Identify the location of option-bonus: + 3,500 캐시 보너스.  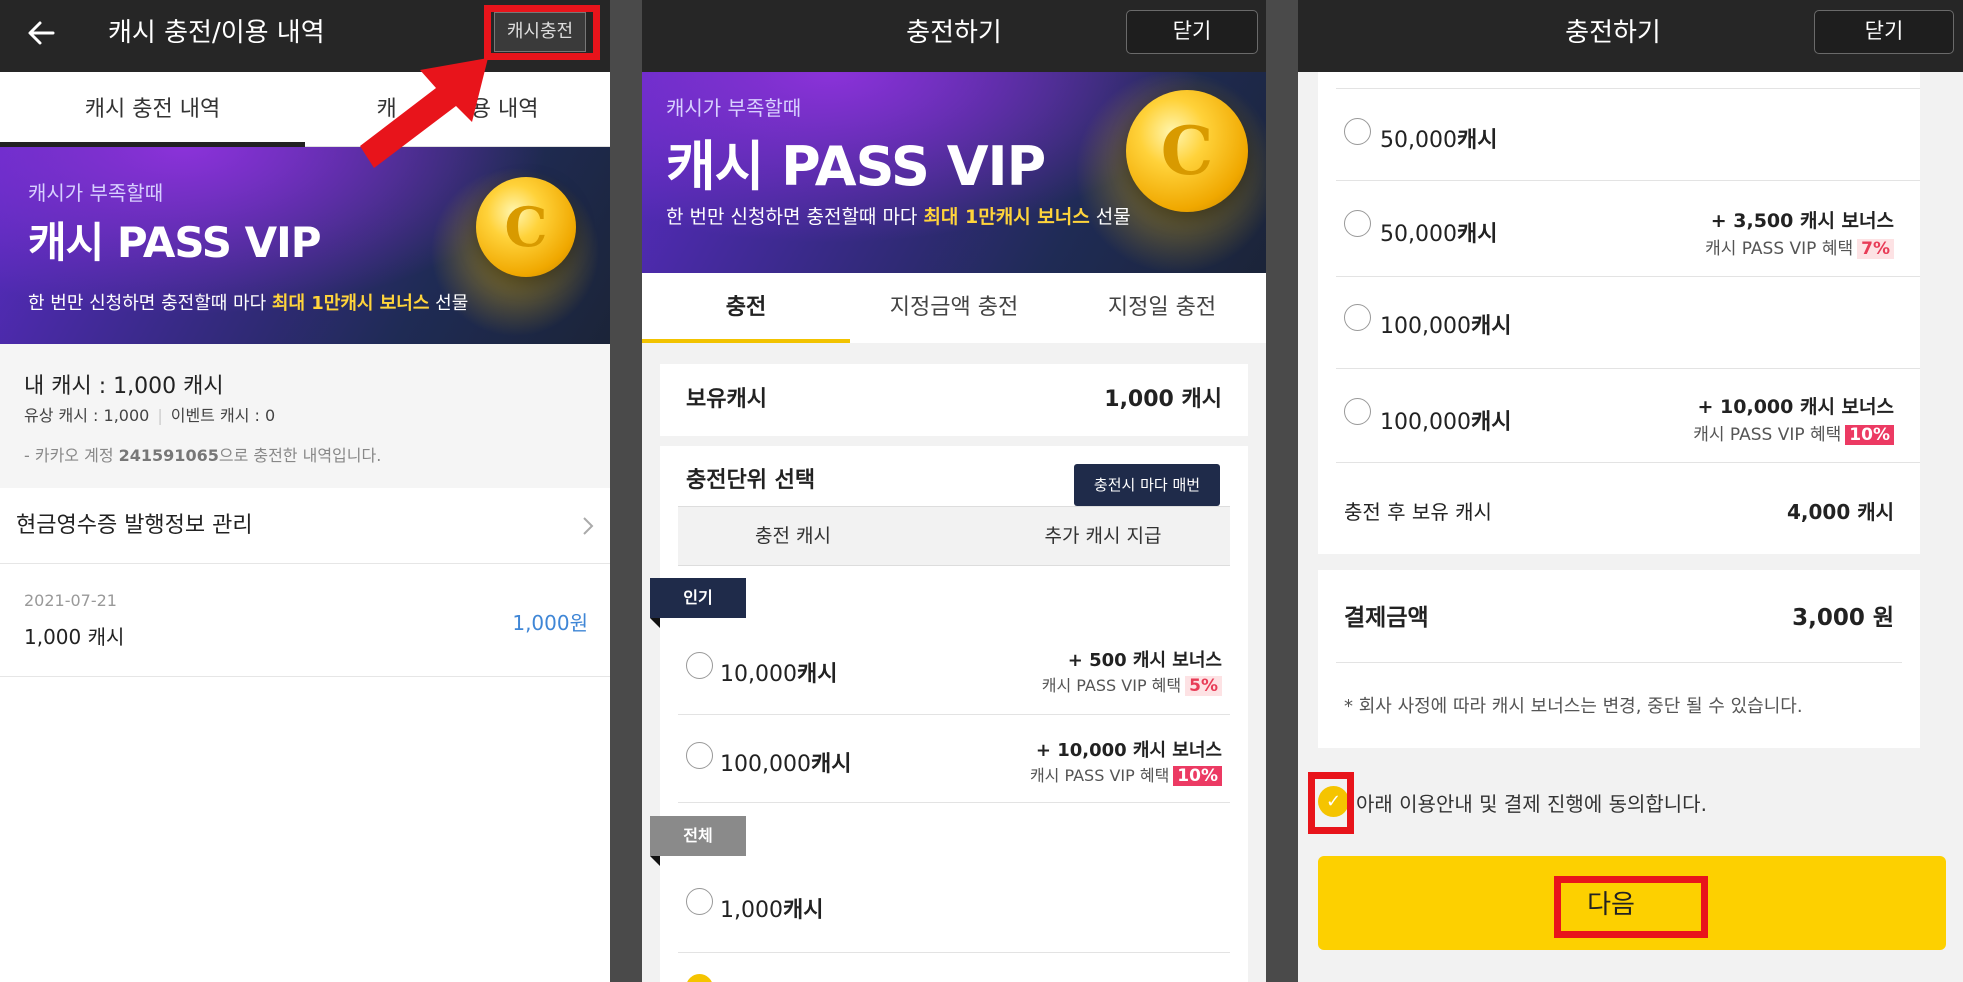
(1802, 221).